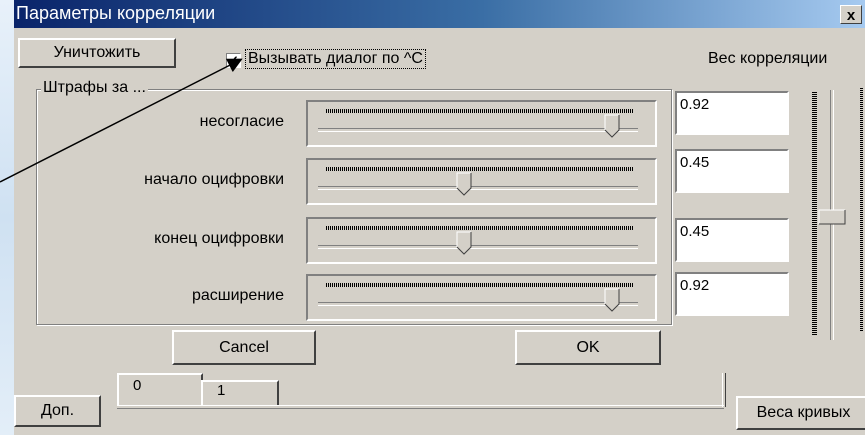 The height and width of the screenshot is (435, 865). I want to click on value-expansion: 0.92, so click(732, 294).